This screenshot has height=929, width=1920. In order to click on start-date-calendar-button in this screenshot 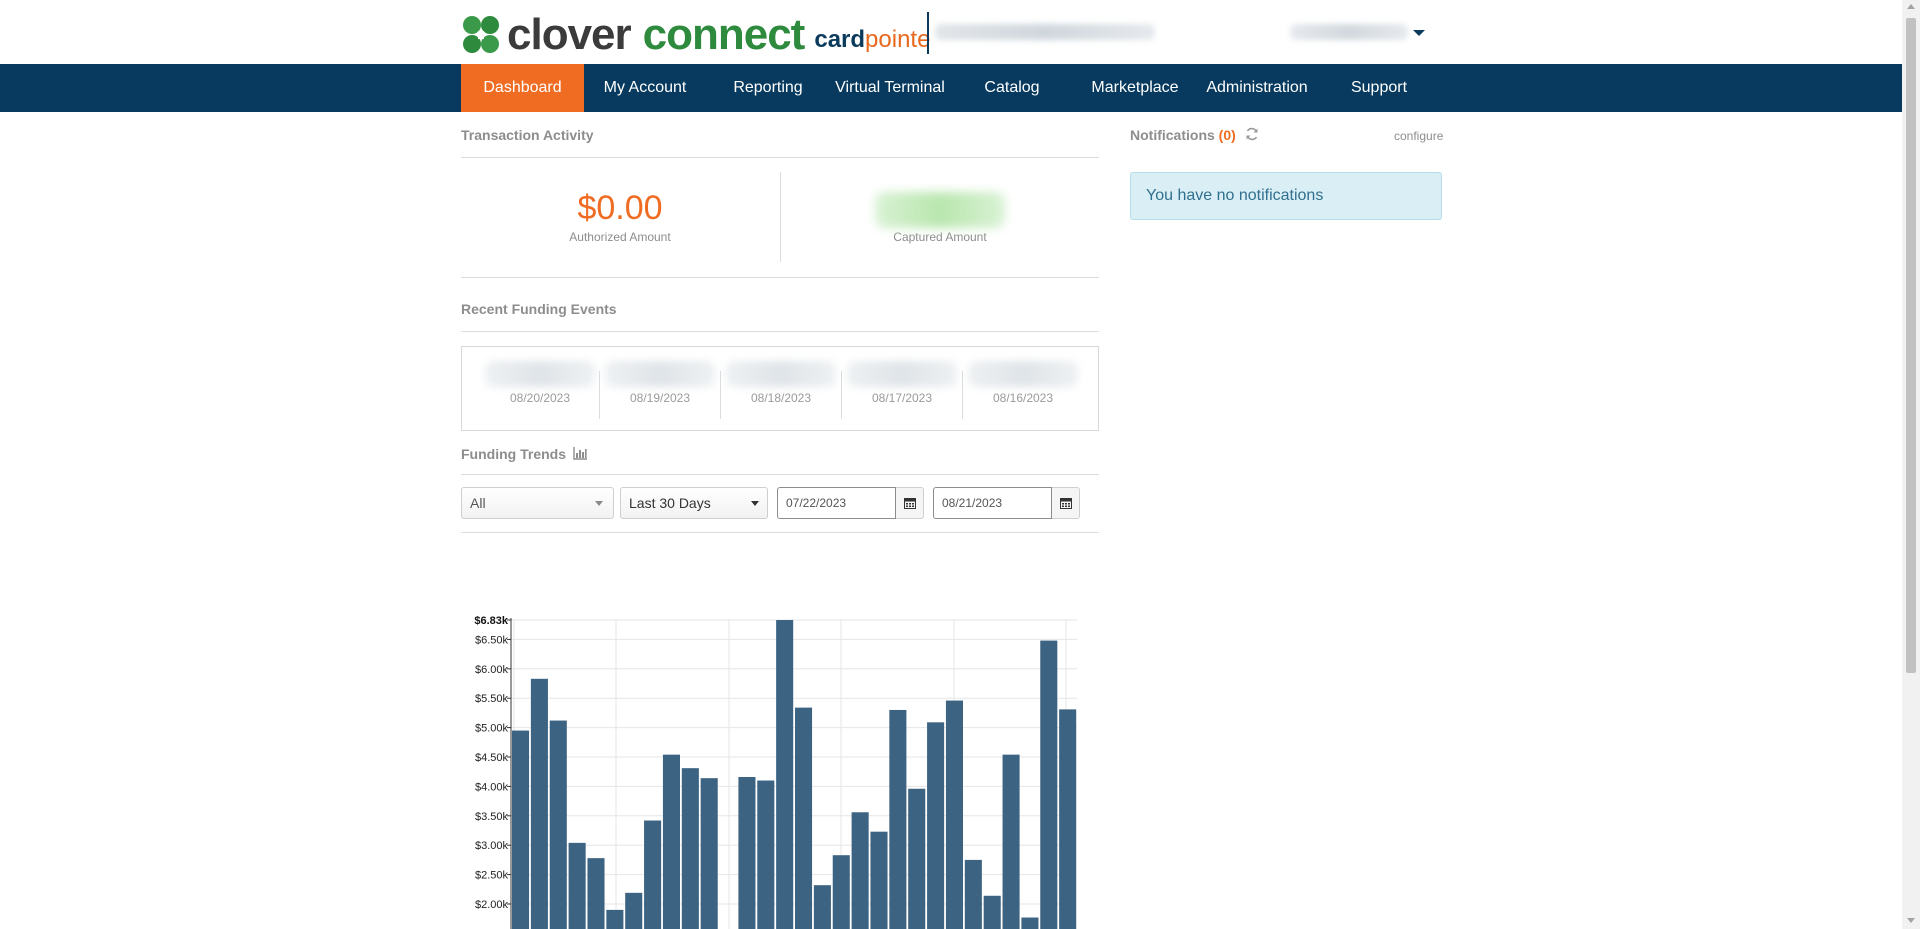, I will do `click(910, 503)`.